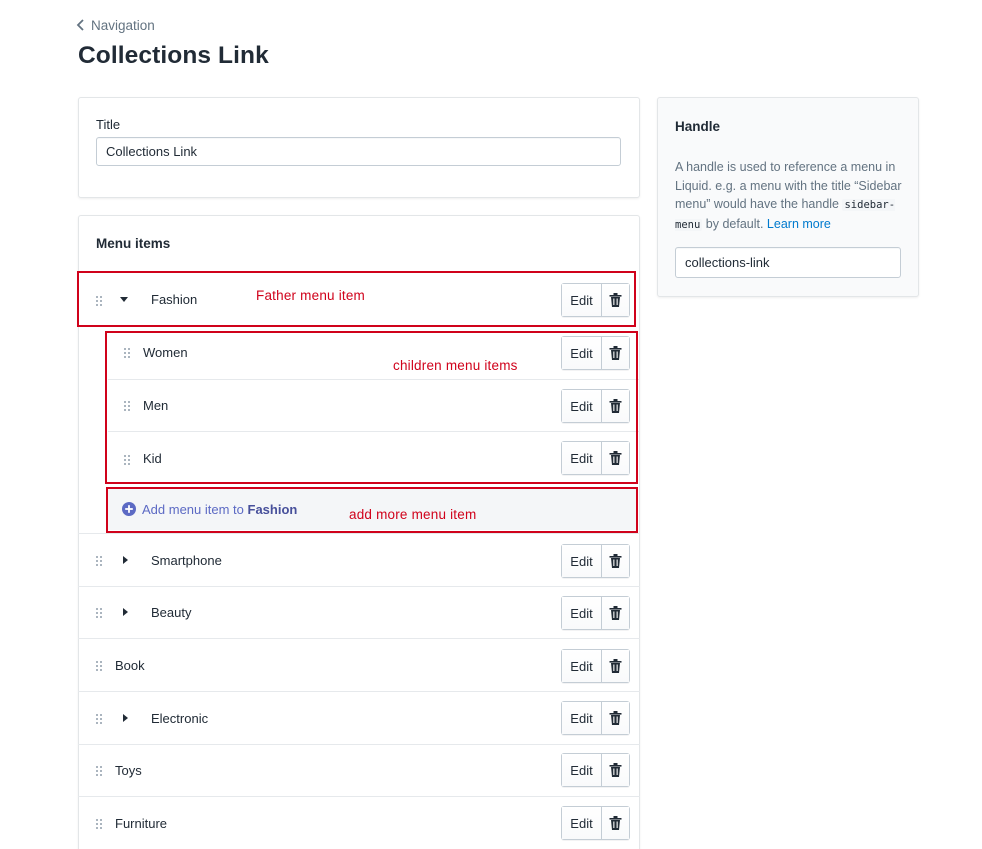 This screenshot has height=849, width=982. What do you see at coordinates (359, 822) in the screenshot?
I see `menu-item-furniture: Furniture Edit` at bounding box center [359, 822].